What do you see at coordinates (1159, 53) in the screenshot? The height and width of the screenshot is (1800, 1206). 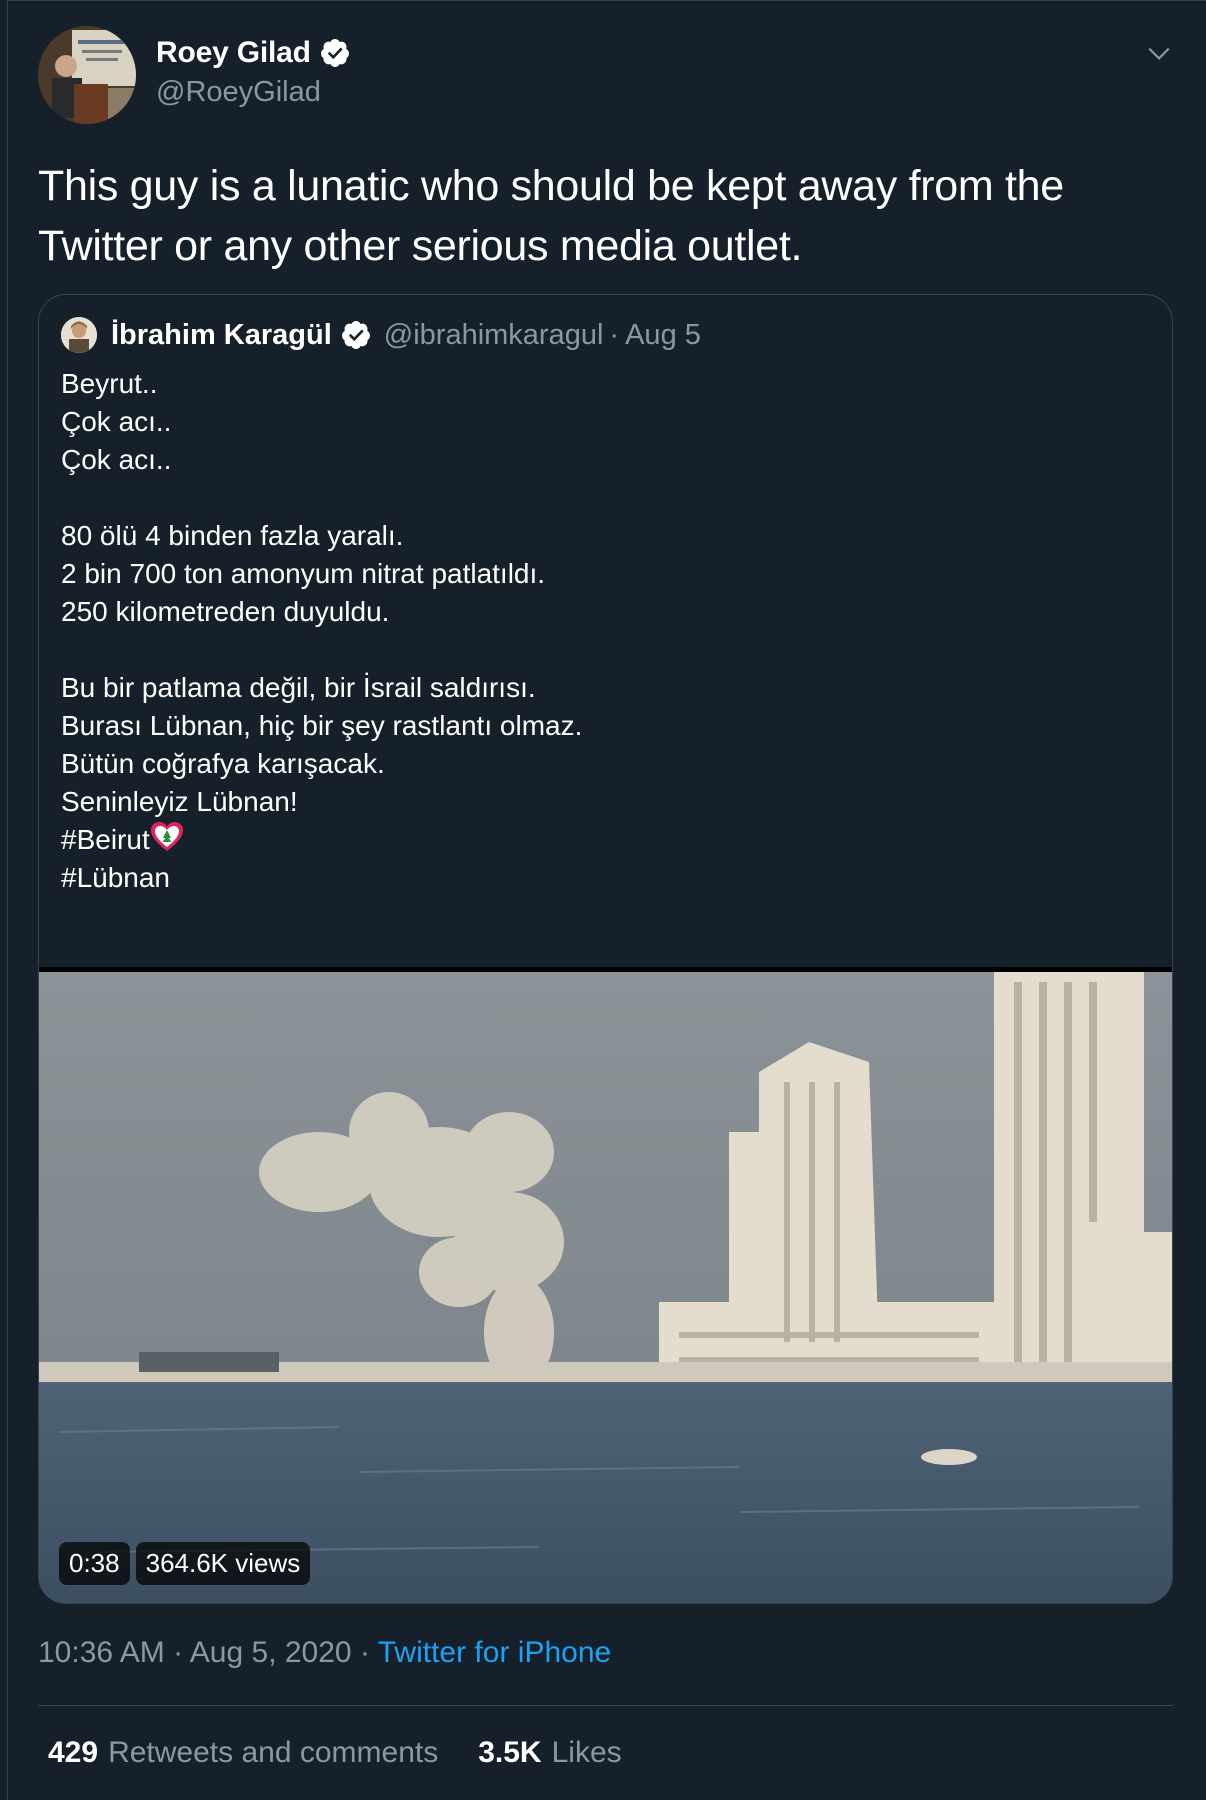 I see `chevron-down-icon` at bounding box center [1159, 53].